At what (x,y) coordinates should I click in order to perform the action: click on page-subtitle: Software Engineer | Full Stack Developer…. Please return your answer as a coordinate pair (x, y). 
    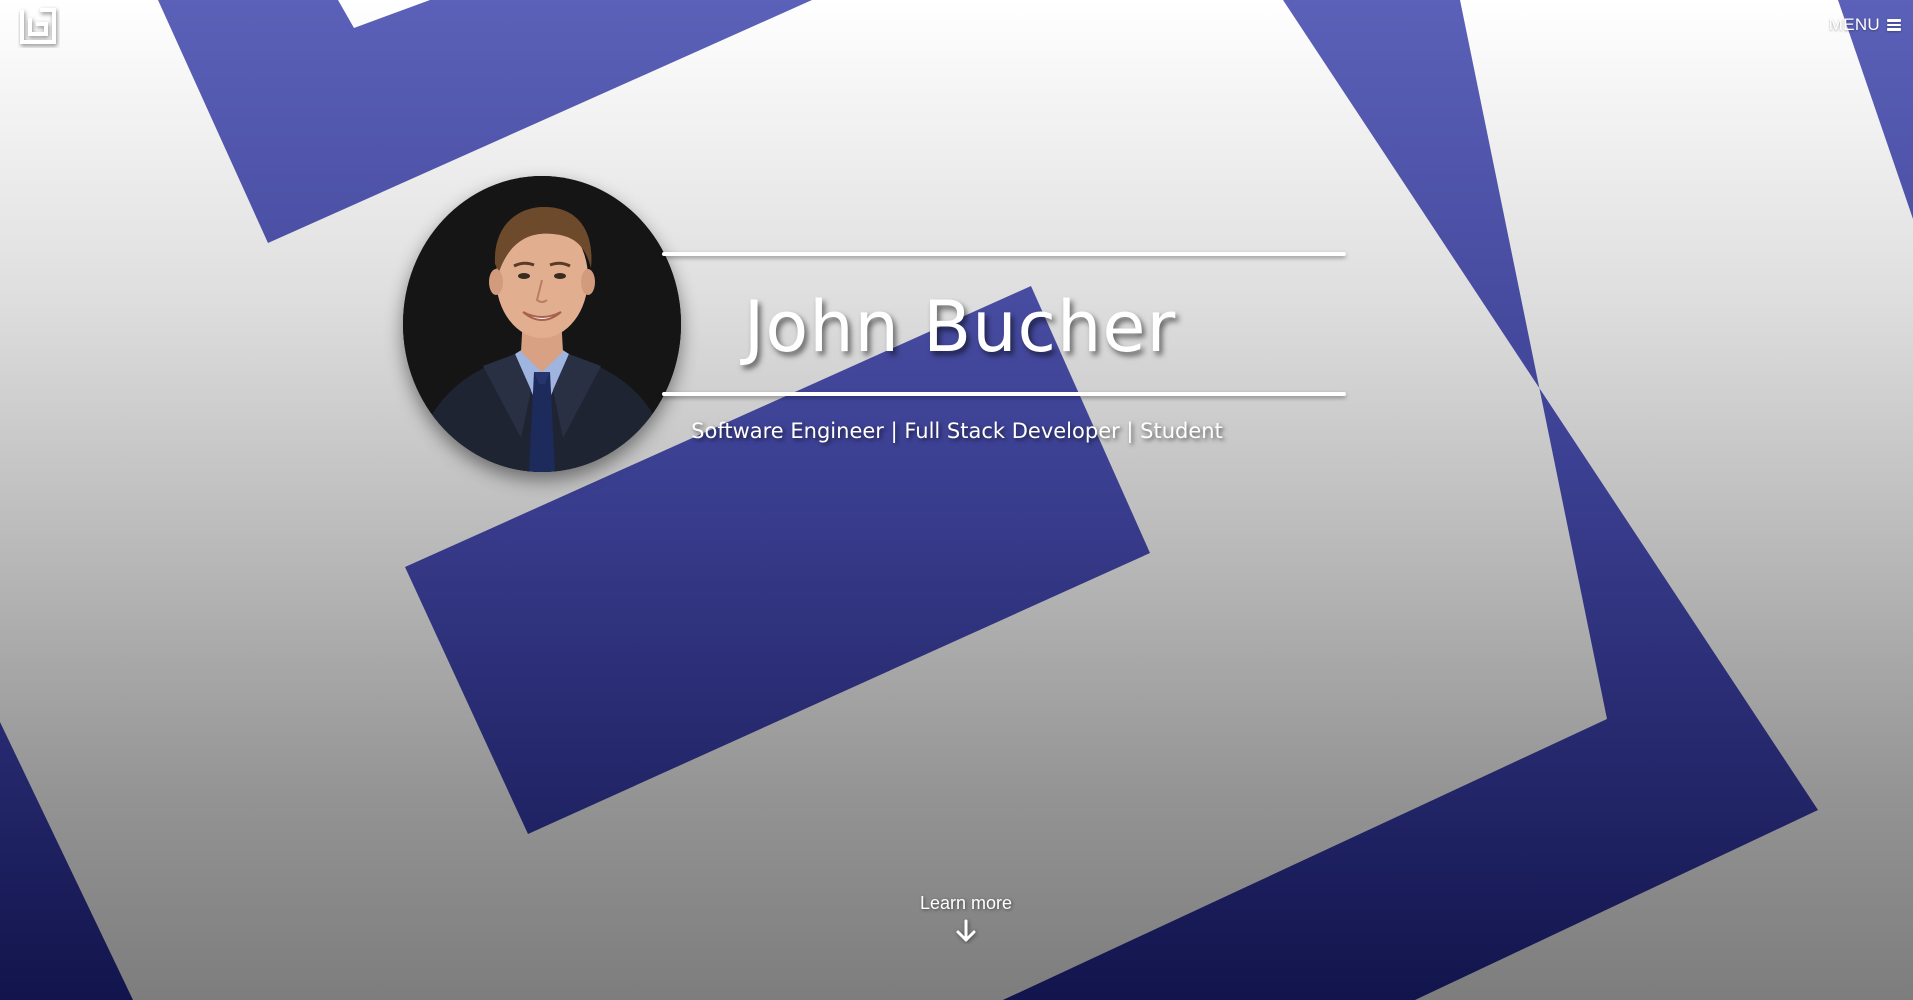
    Looking at the image, I should click on (957, 431).